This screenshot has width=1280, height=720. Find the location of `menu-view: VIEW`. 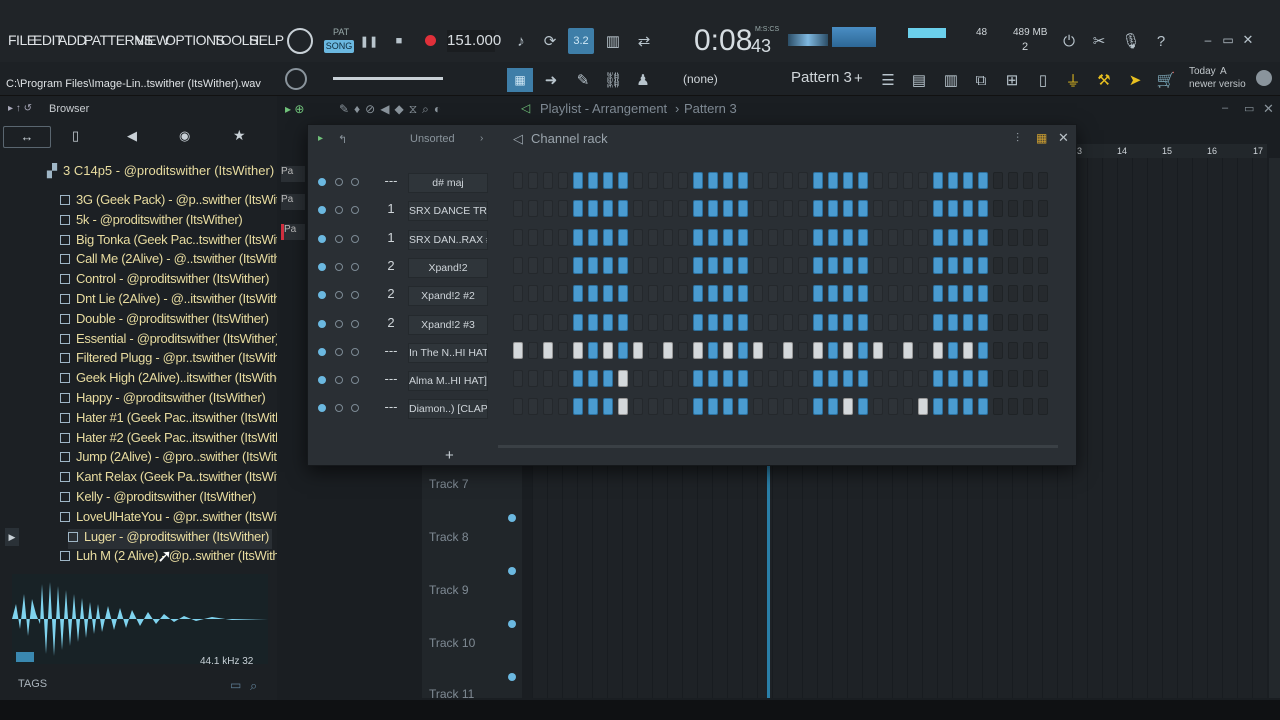

menu-view: VIEW is located at coordinates (152, 40).